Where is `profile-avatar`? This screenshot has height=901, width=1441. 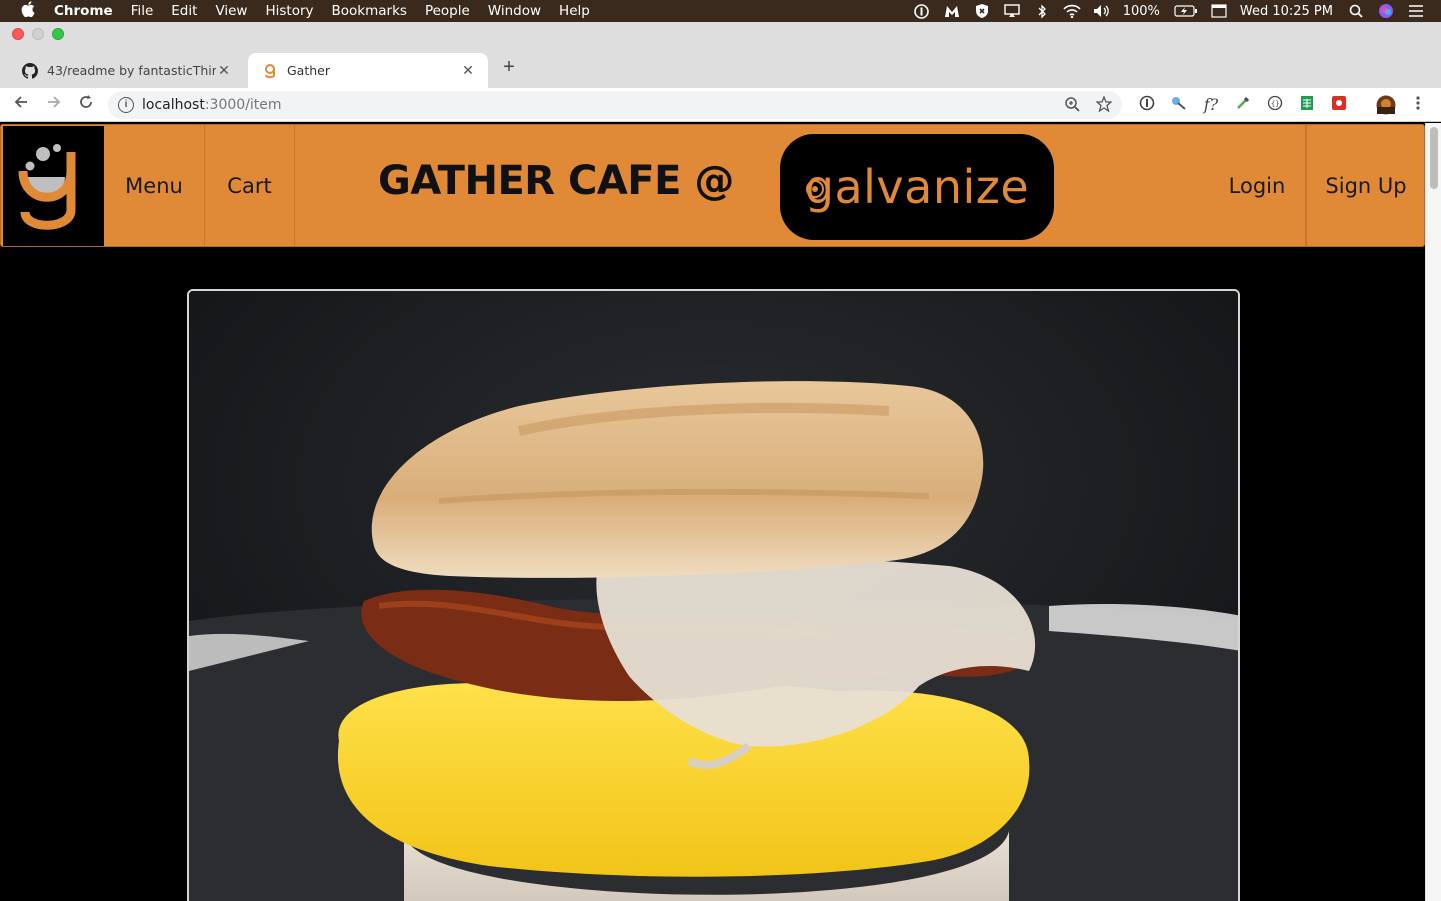
profile-avatar is located at coordinates (1386, 105).